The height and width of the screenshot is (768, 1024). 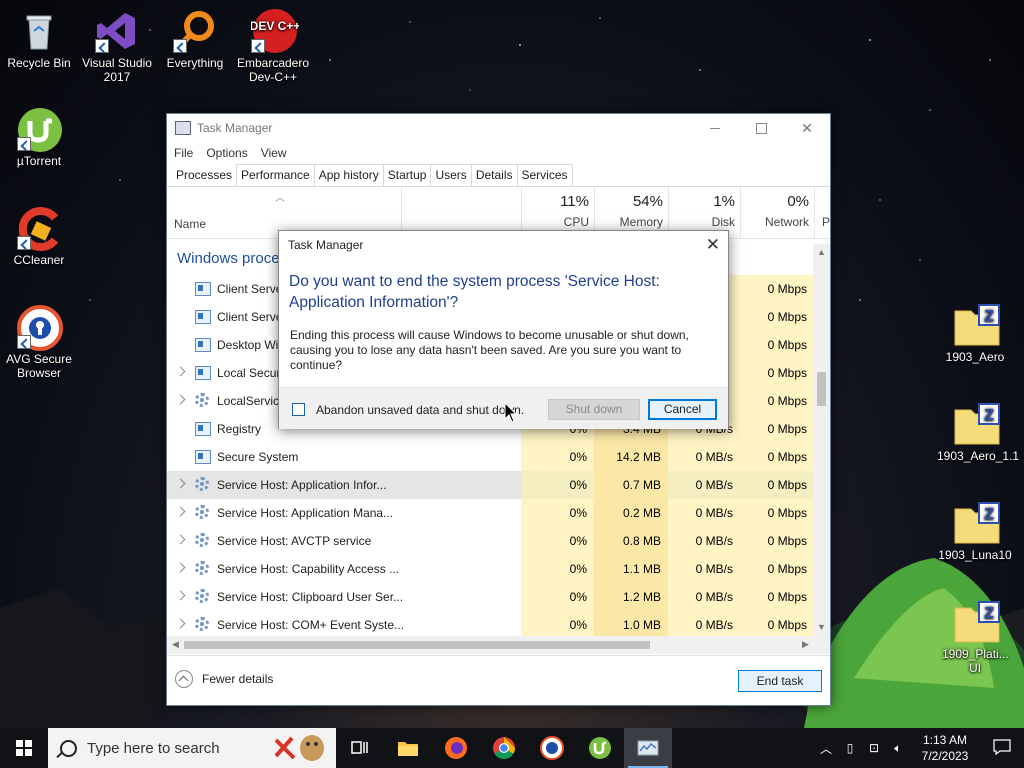 I want to click on search-placeholder: Type here to search, so click(x=153, y=748).